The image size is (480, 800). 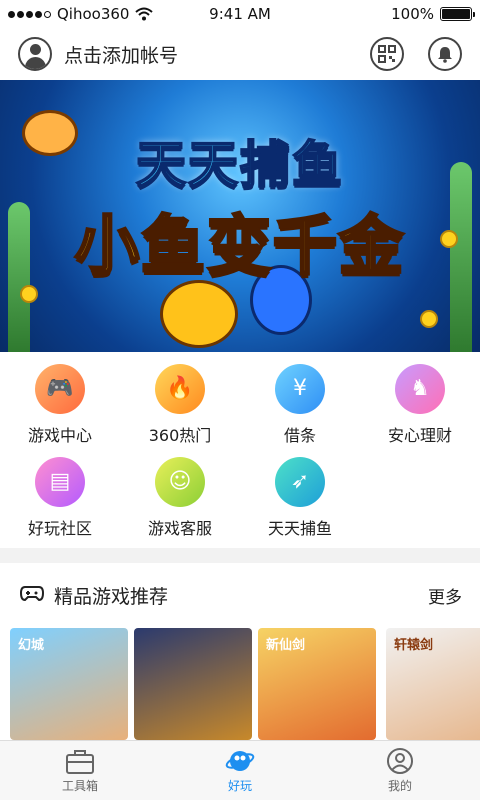 I want to click on rocket-icon: ➶, so click(x=300, y=482).